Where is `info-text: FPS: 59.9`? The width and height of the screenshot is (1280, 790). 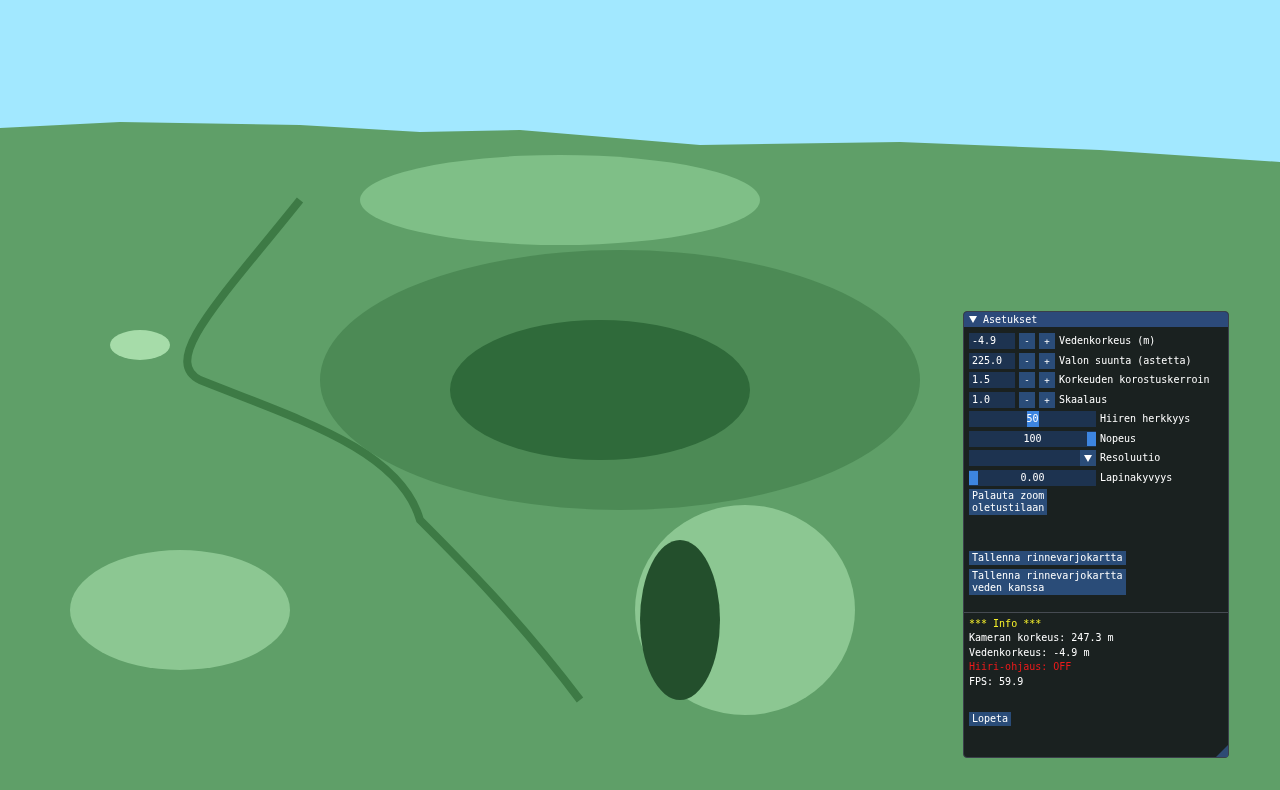 info-text: FPS: 59.9 is located at coordinates (997, 681).